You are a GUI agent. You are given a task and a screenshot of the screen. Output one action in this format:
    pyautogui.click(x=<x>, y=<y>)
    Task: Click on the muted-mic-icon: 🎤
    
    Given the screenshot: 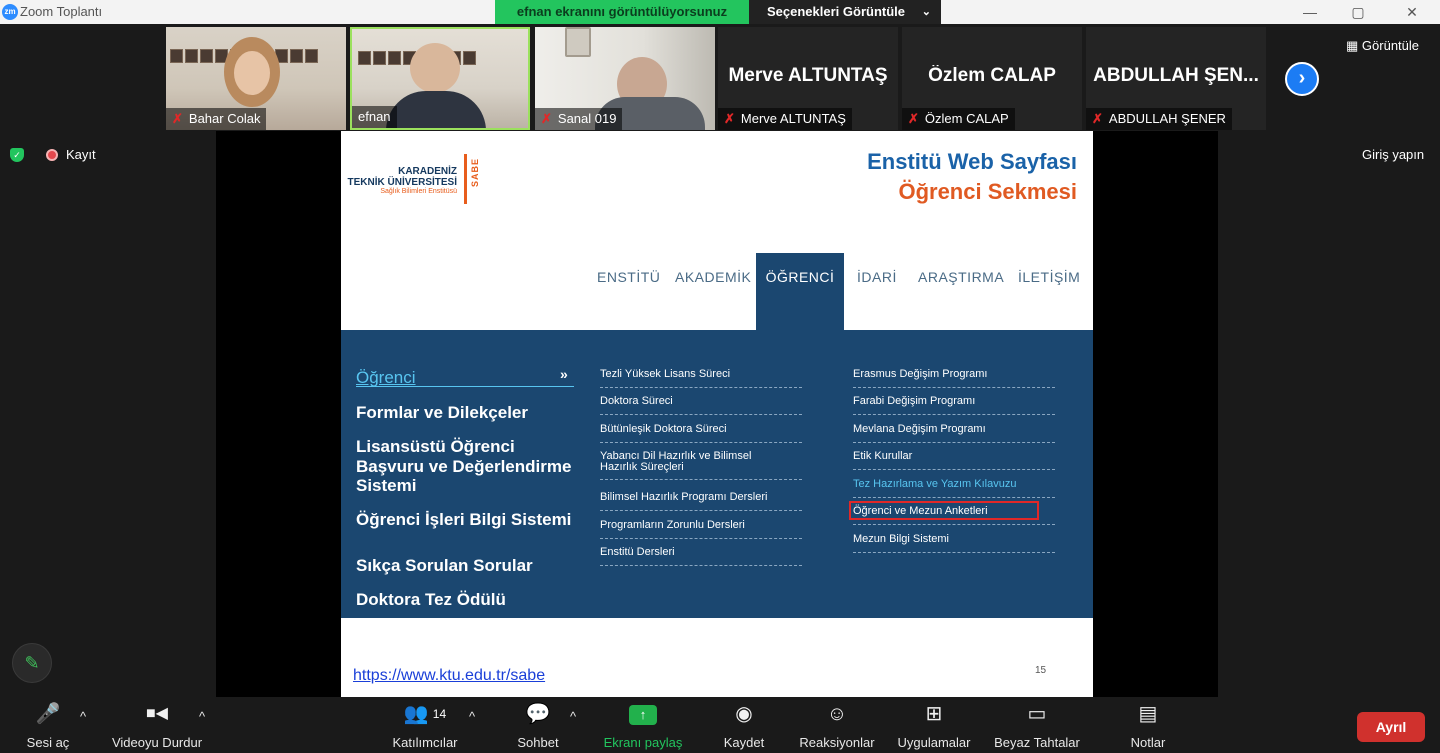 What is the action you would take?
    pyautogui.click(x=48, y=714)
    